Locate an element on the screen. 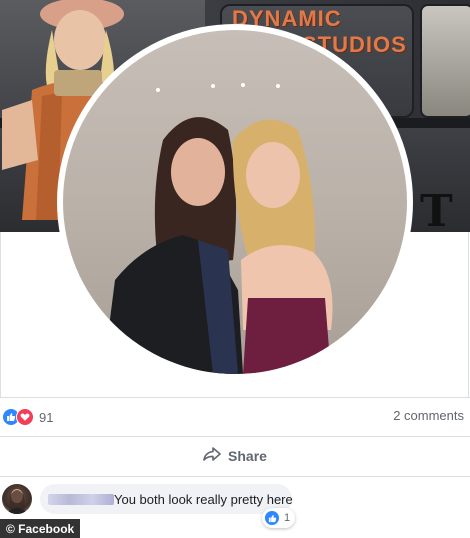 This screenshot has width=470, height=538. comments-count-link: 2 comments is located at coordinates (428, 415).